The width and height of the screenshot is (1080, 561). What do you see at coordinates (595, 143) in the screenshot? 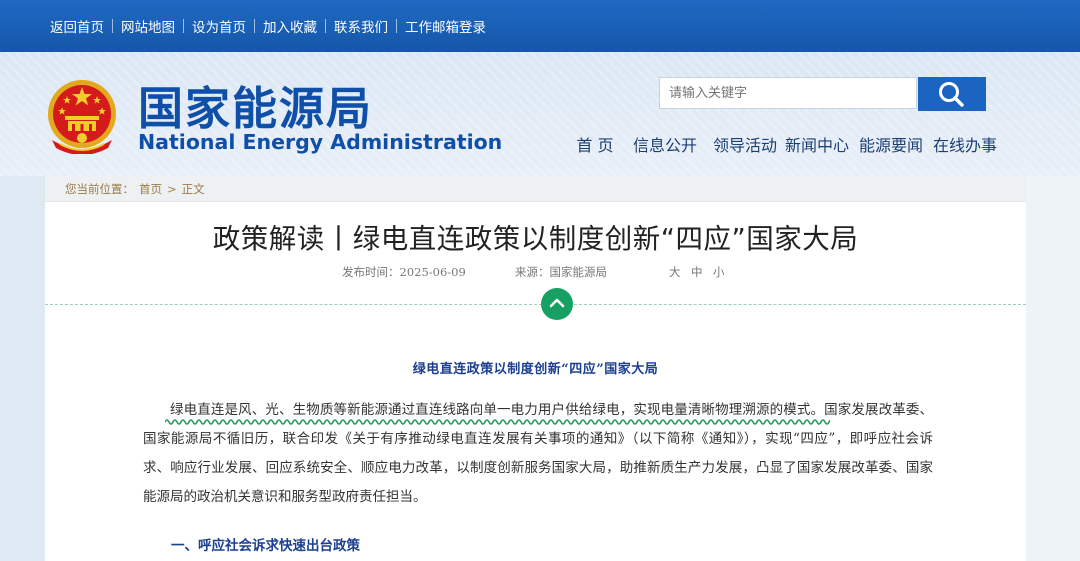
I see `nav-item-home: 首 页` at bounding box center [595, 143].